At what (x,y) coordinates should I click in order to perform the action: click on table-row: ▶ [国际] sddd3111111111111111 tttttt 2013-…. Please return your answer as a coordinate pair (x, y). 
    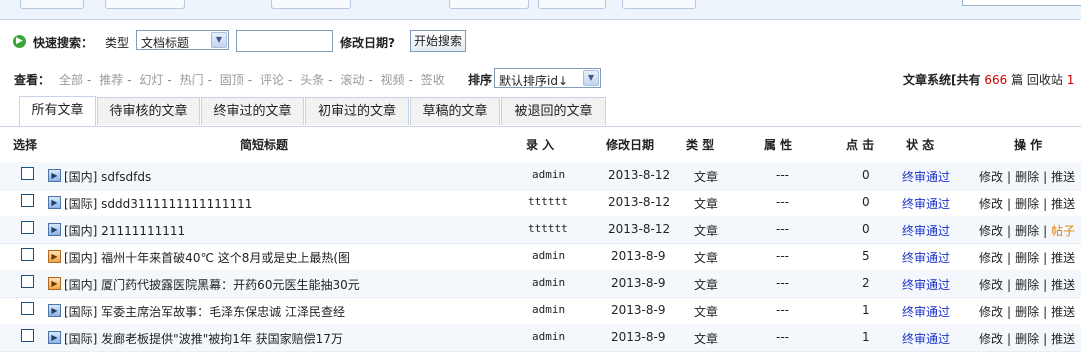
    Looking at the image, I should click on (540, 203).